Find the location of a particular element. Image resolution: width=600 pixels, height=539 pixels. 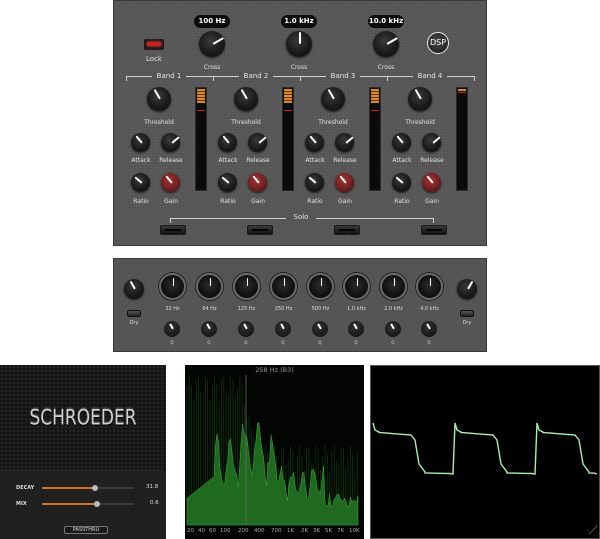

eq-3-q-knob is located at coordinates (246, 329).